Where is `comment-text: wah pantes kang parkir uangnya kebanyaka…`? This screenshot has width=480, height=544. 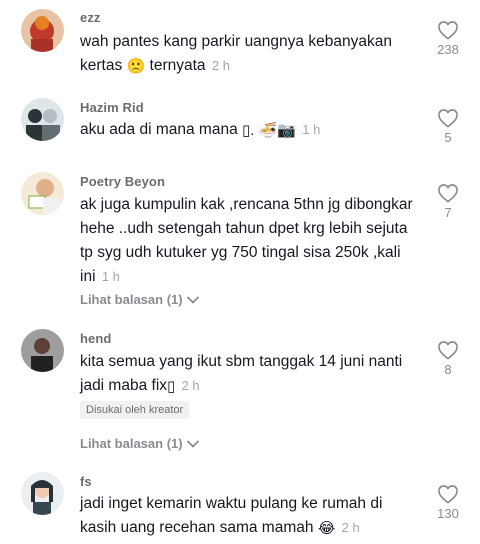
comment-text: wah pantes kang parkir uangnya kebanyaka… is located at coordinates (248, 54).